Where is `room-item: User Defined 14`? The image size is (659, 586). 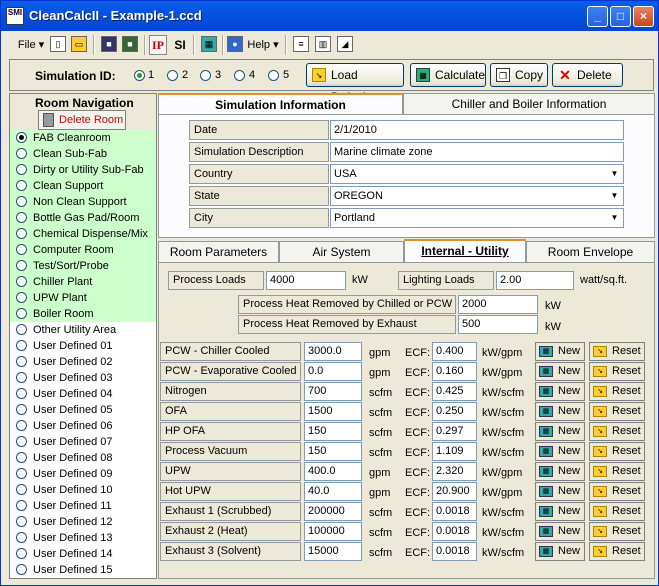
room-item: User Defined 14 is located at coordinates (83, 554).